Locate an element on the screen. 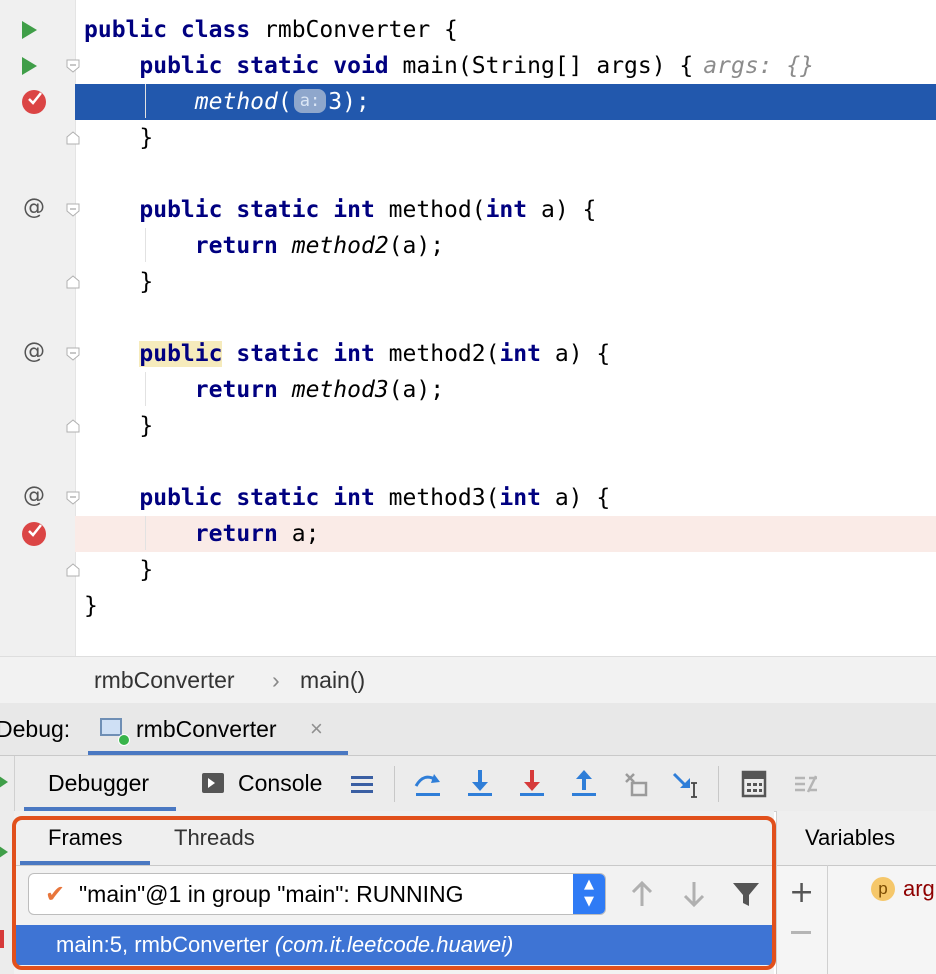 The image size is (936, 974). variable-item: p arg is located at coordinates (903, 889).